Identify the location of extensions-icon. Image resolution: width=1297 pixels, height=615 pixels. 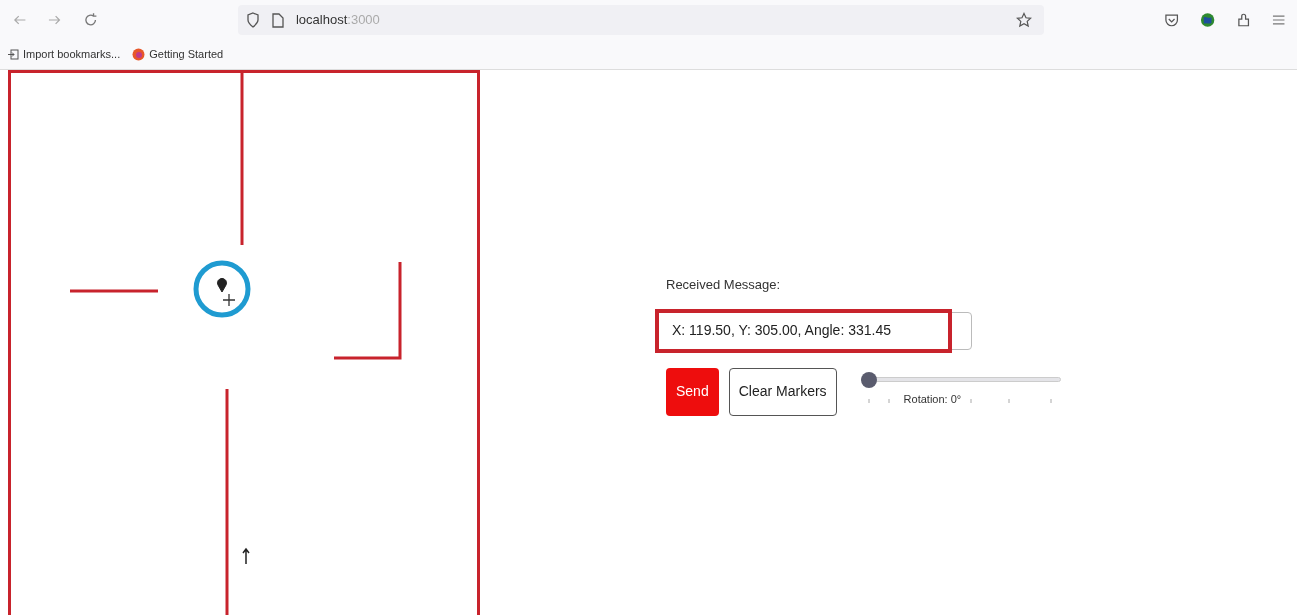
(1244, 20).